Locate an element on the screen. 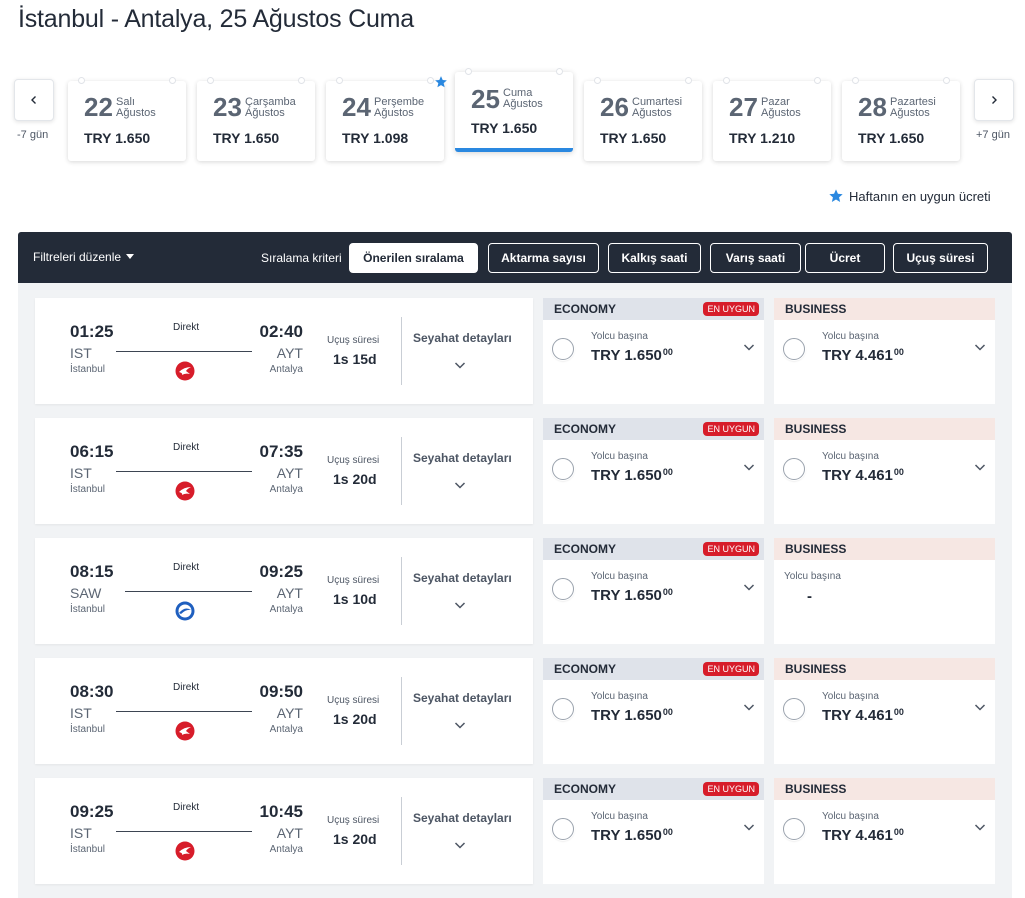  flight-duration: 1s 20d is located at coordinates (355, 839).